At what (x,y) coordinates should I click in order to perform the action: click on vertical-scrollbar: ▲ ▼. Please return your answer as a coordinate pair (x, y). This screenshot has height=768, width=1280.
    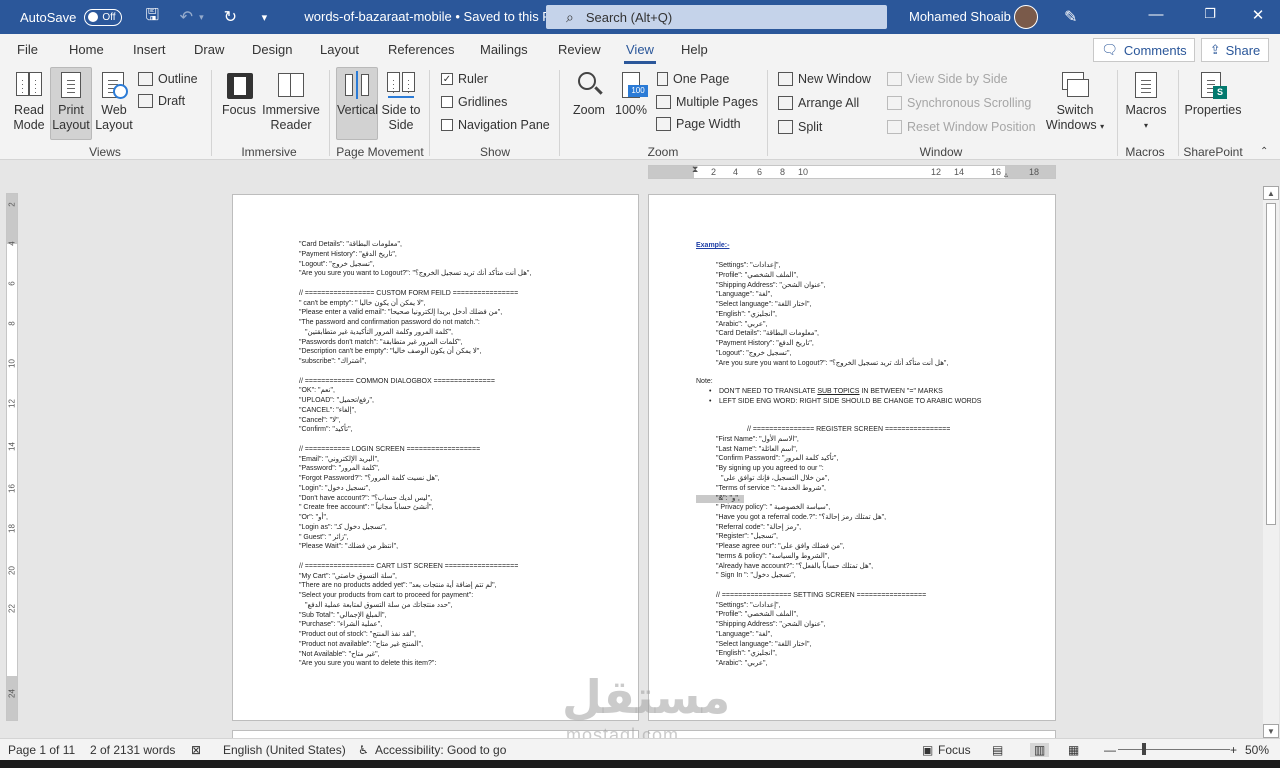
    Looking at the image, I should click on (1271, 462).